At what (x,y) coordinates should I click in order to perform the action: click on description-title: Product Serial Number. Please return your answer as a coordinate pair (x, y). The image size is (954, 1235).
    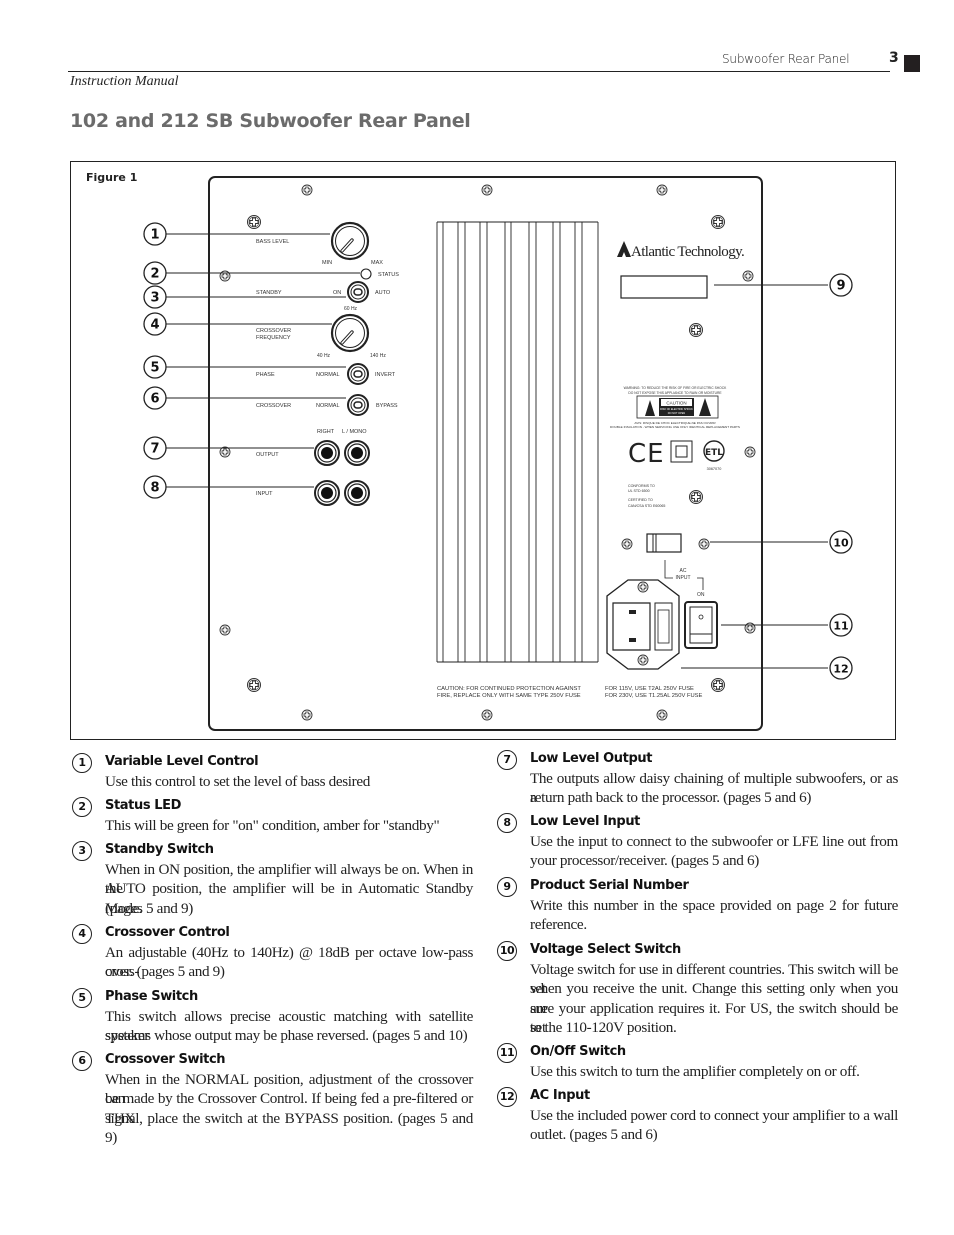
    Looking at the image, I should click on (609, 885).